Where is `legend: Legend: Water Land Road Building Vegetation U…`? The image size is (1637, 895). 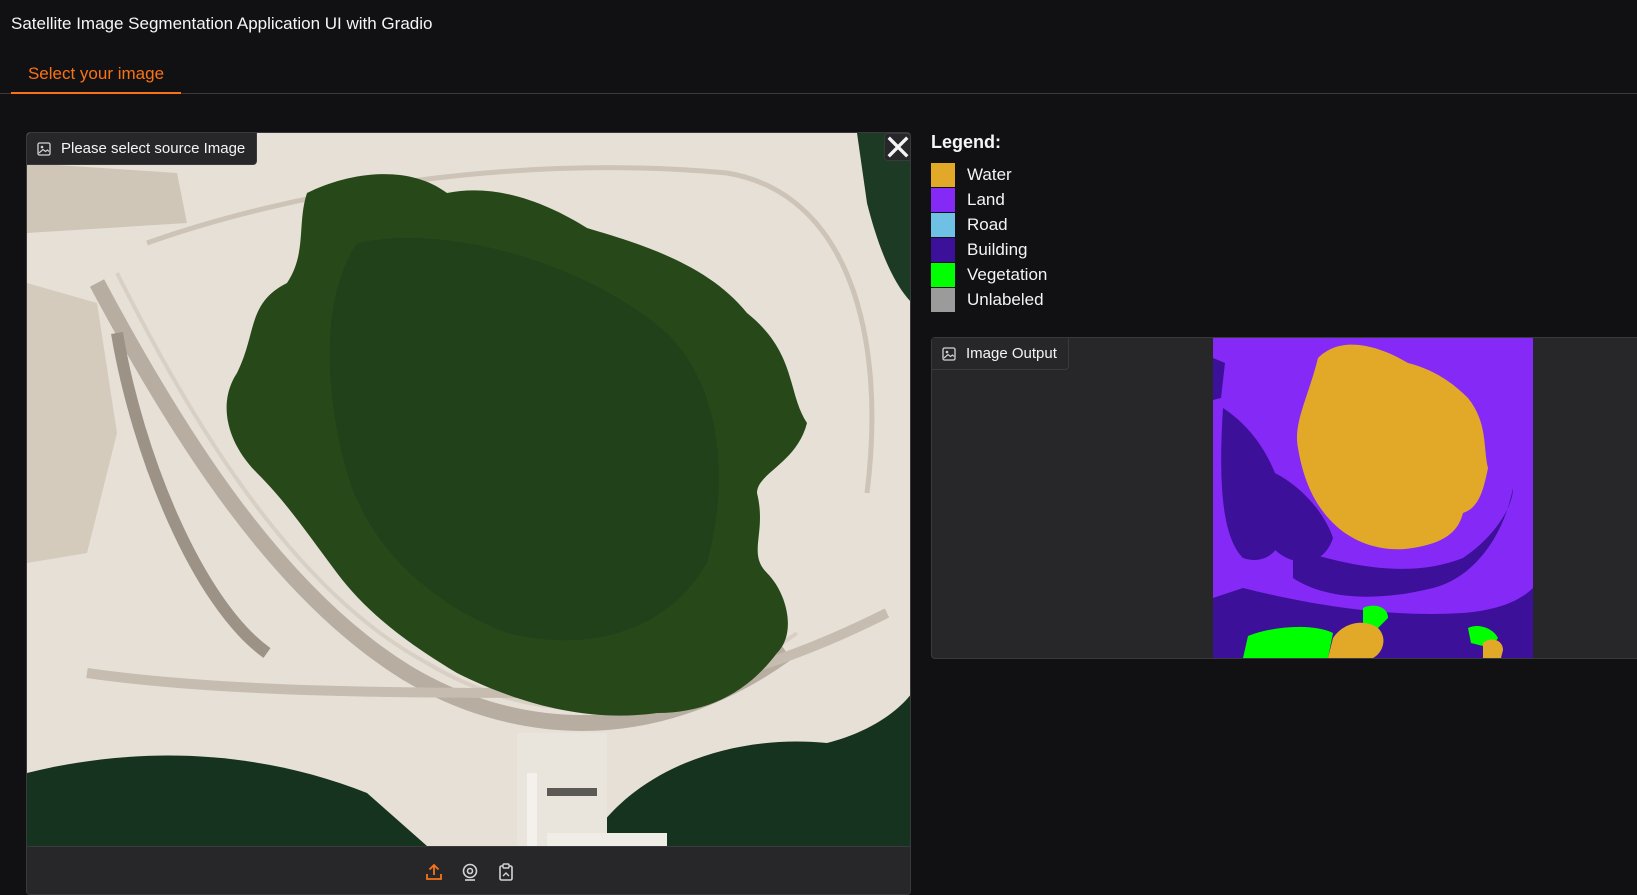
legend: Legend: Water Land Road Building Vegetation U… is located at coordinates (989, 222).